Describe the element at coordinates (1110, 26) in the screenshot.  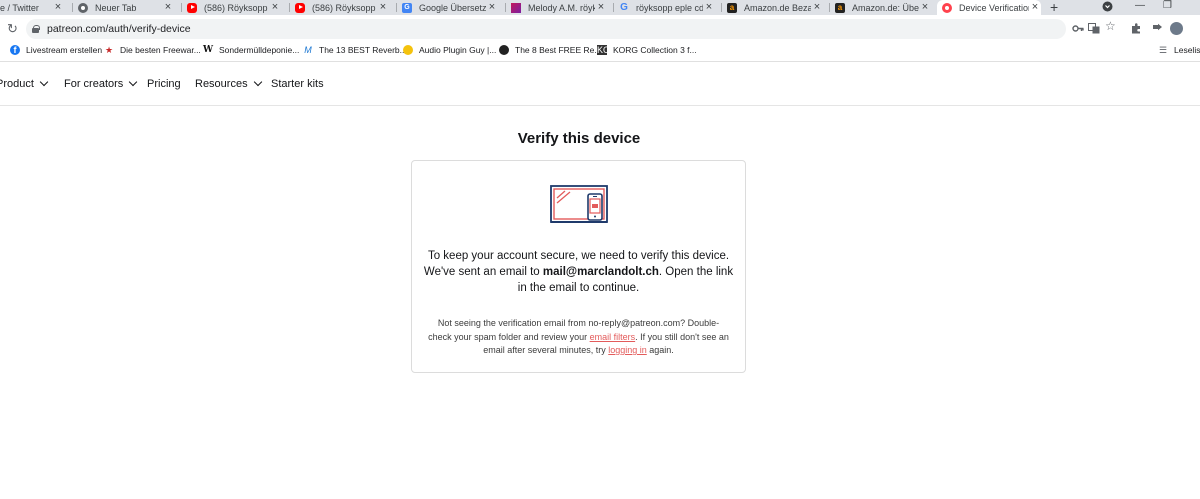
I see `bookmark-star-icon: ☆` at that location.